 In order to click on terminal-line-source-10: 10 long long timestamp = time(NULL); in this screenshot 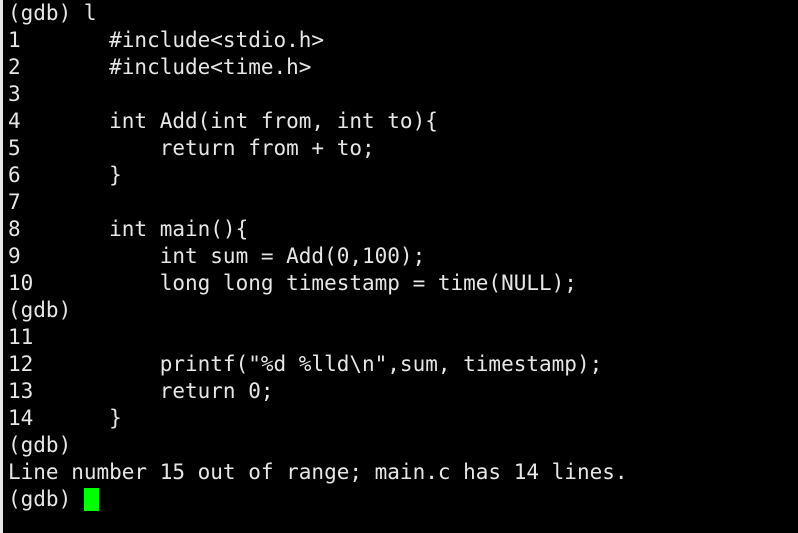, I will do `click(292, 283)`.